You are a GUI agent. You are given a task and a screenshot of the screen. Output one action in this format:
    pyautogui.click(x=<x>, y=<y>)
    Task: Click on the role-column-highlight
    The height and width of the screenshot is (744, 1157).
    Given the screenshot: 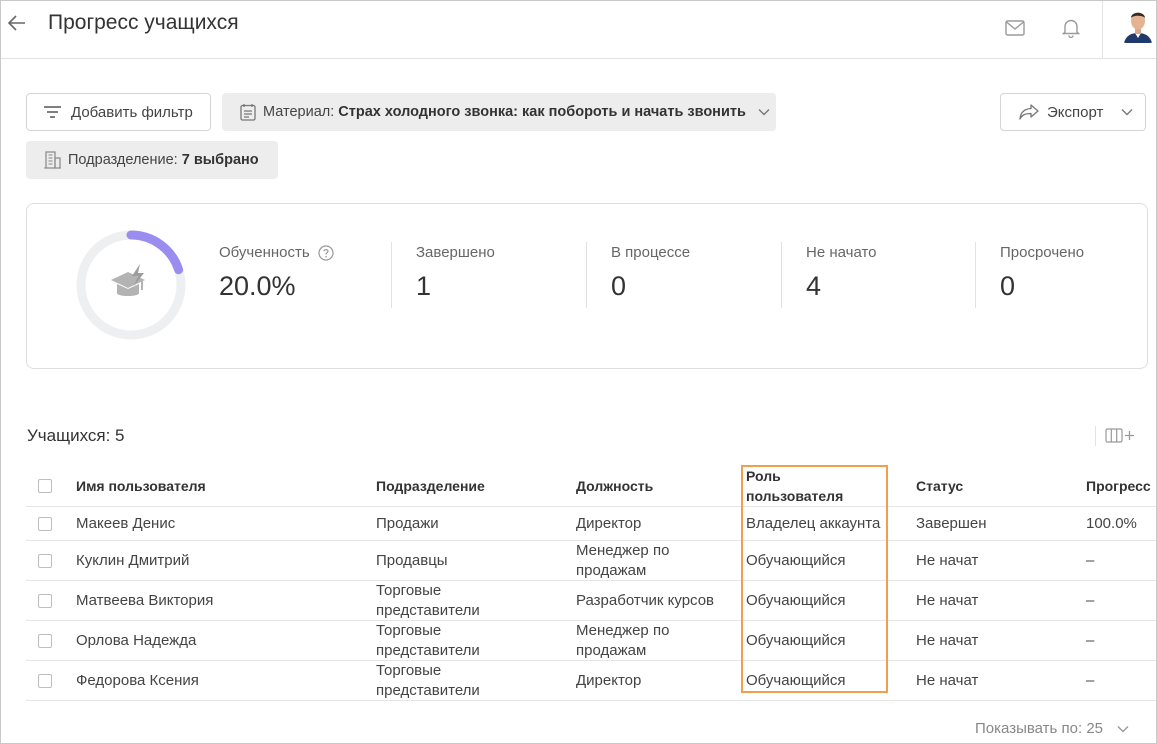 What is the action you would take?
    pyautogui.click(x=814, y=579)
    